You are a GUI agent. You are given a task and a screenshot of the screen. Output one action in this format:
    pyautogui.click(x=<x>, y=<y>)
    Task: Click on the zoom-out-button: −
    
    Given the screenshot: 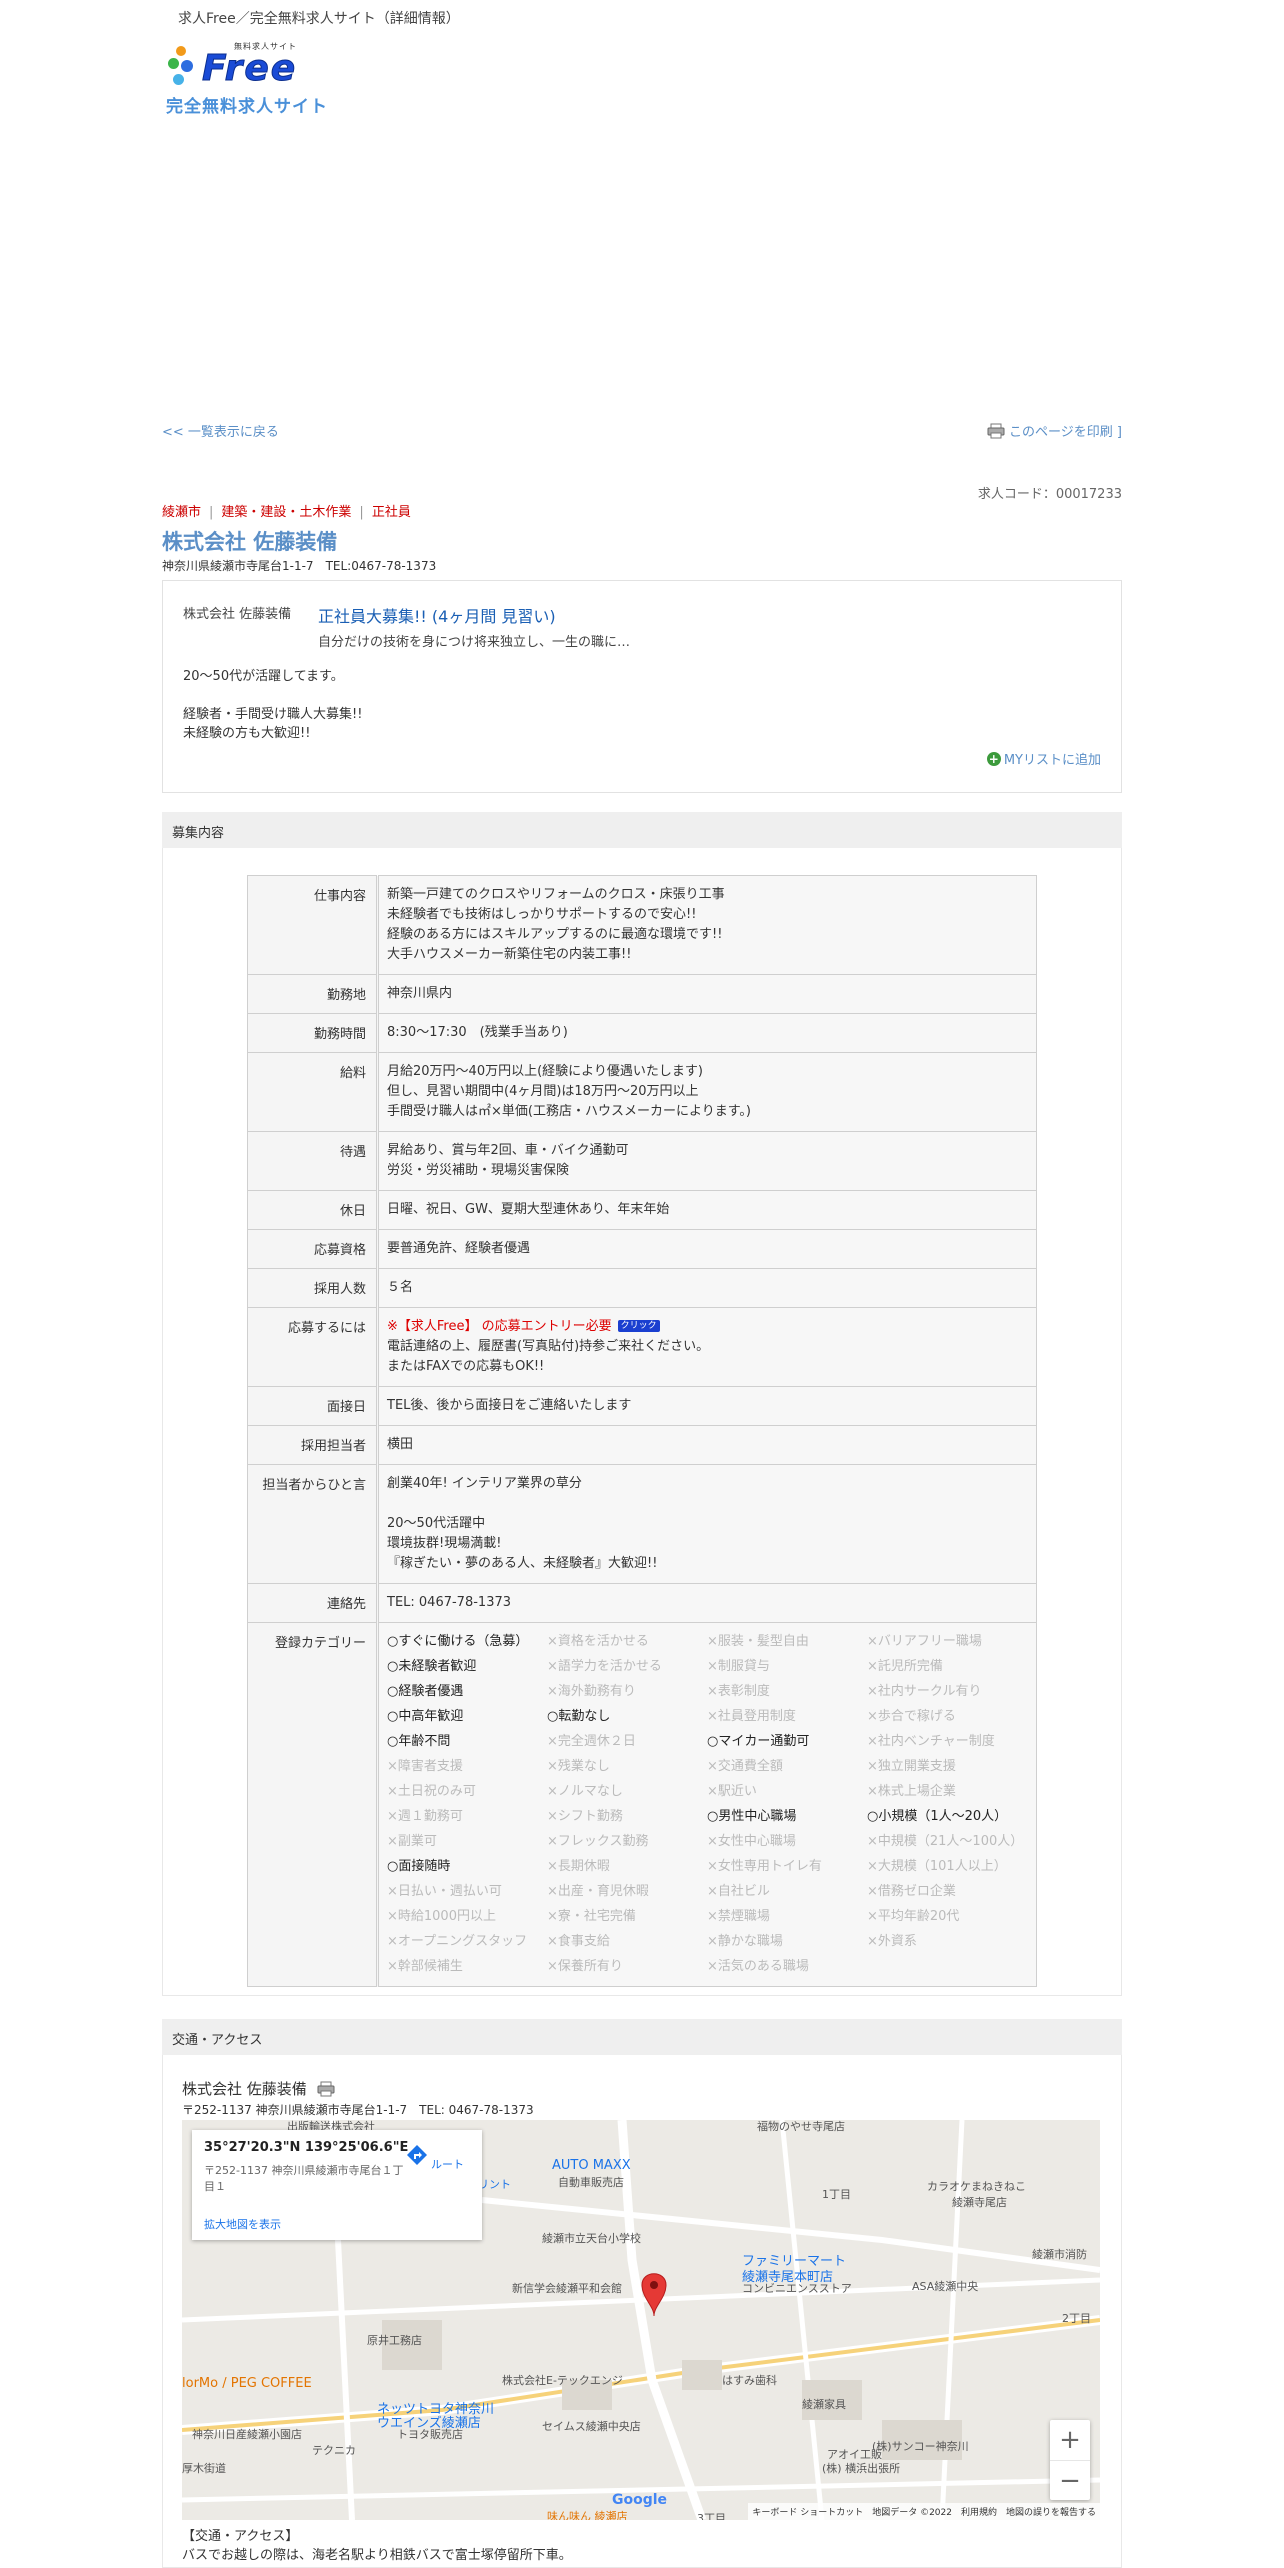 What is the action you would take?
    pyautogui.click(x=1070, y=2480)
    